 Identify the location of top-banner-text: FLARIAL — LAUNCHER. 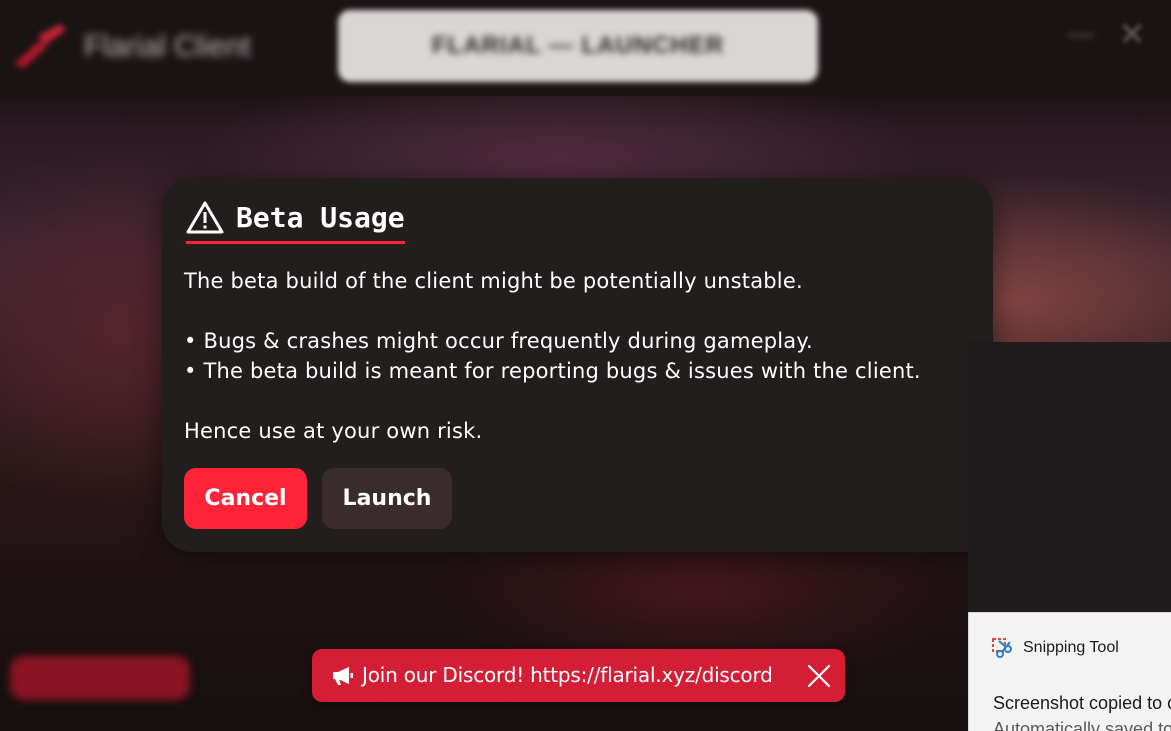
(578, 45).